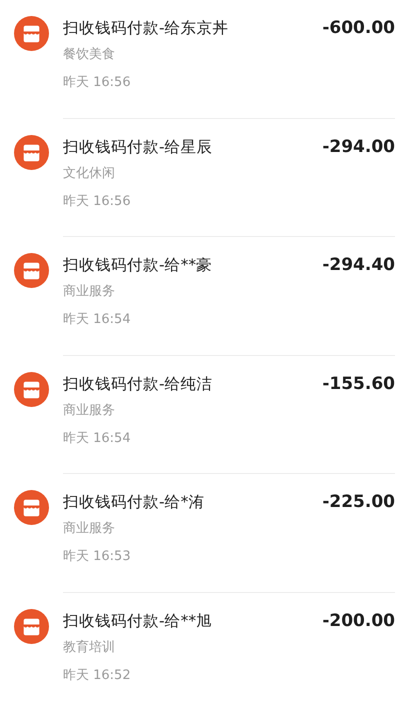 This screenshot has width=407, height=708. What do you see at coordinates (146, 28) in the screenshot?
I see `transaction-title: 扫收钱码付款-给东京丼` at bounding box center [146, 28].